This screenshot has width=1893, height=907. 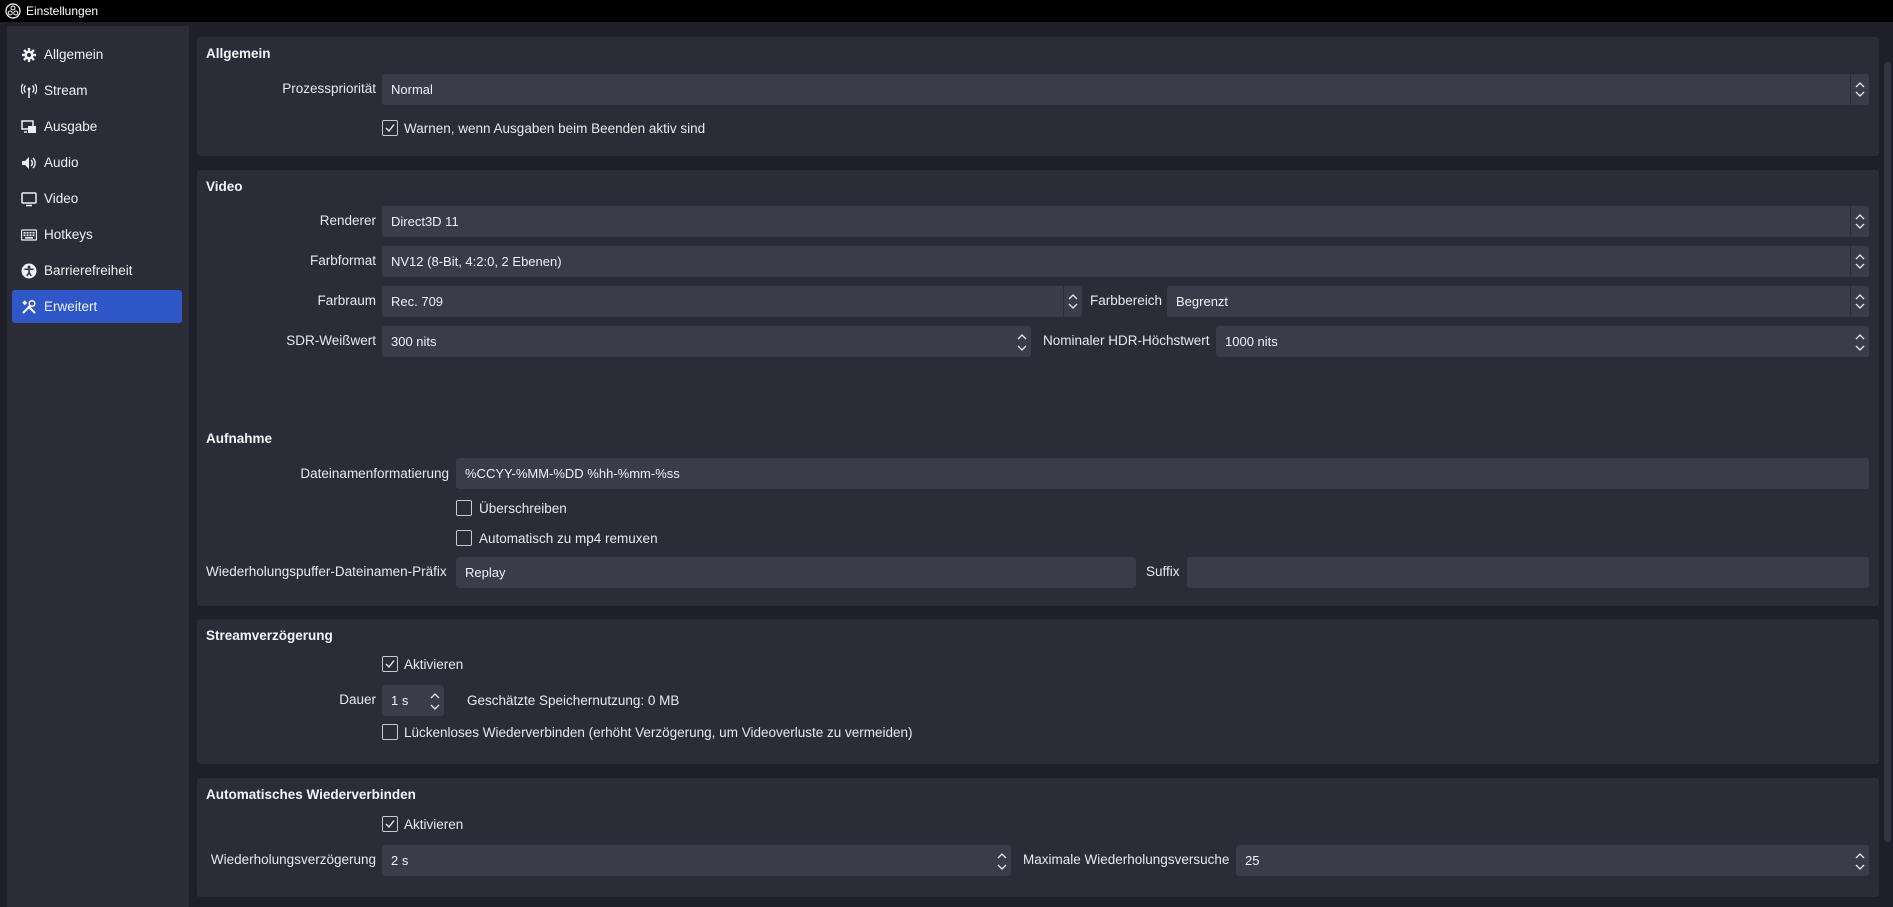 I want to click on sidebar-item-label: Hotkeys, so click(x=68, y=234).